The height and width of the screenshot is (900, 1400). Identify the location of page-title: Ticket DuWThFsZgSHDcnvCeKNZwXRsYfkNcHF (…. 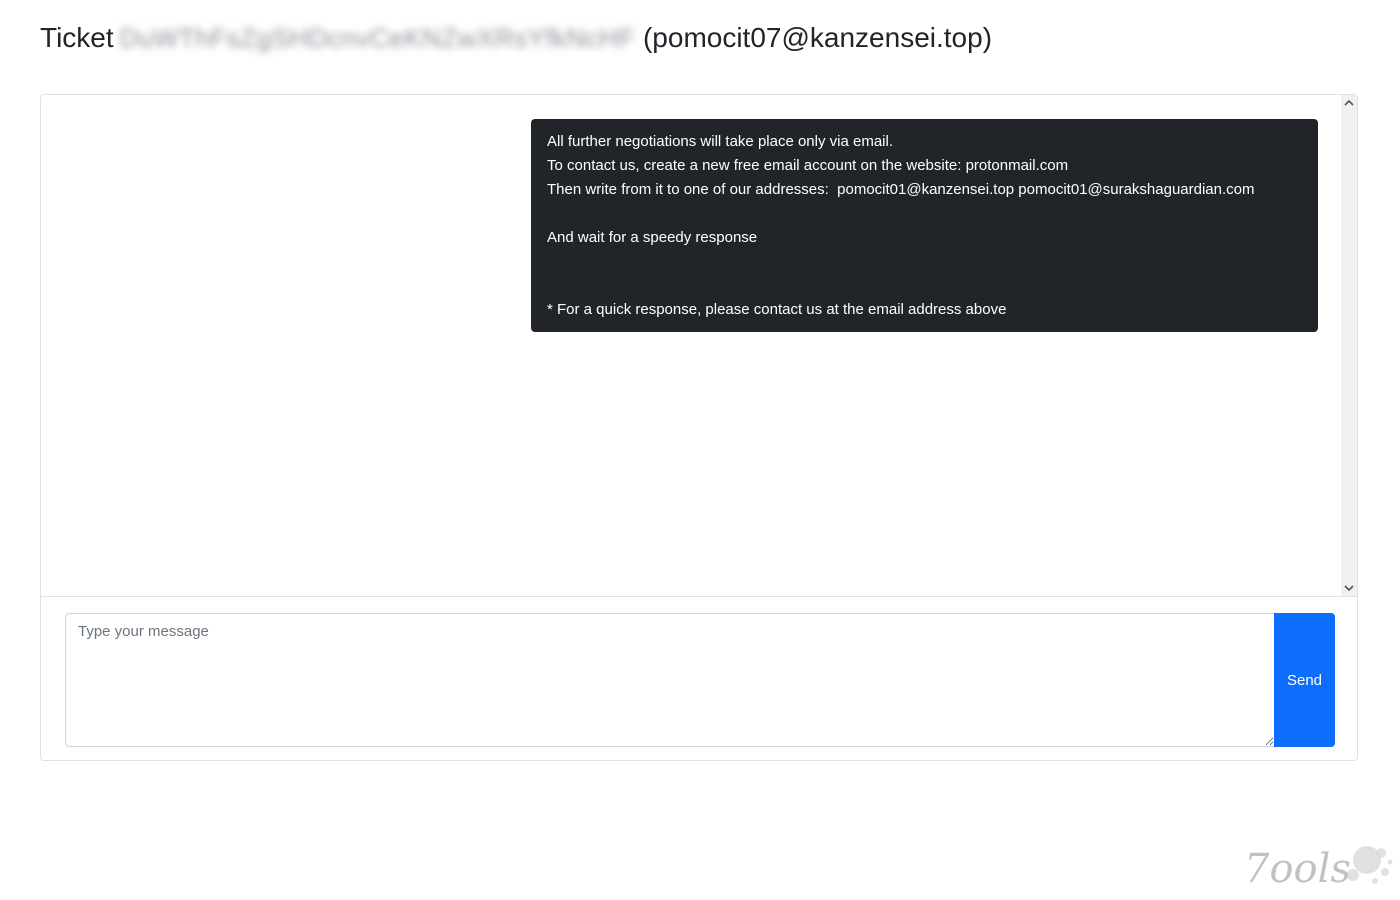
(516, 38).